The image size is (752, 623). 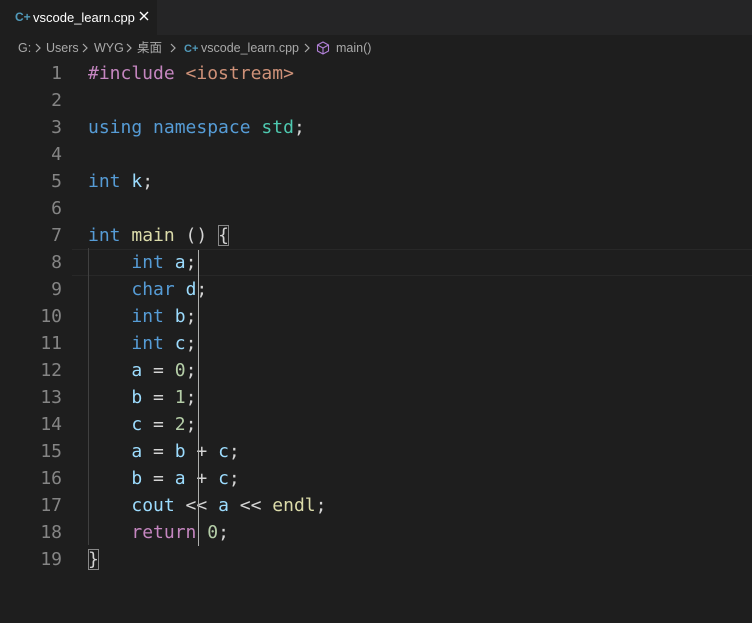 What do you see at coordinates (250, 505) in the screenshot?
I see `code-token: <<` at bounding box center [250, 505].